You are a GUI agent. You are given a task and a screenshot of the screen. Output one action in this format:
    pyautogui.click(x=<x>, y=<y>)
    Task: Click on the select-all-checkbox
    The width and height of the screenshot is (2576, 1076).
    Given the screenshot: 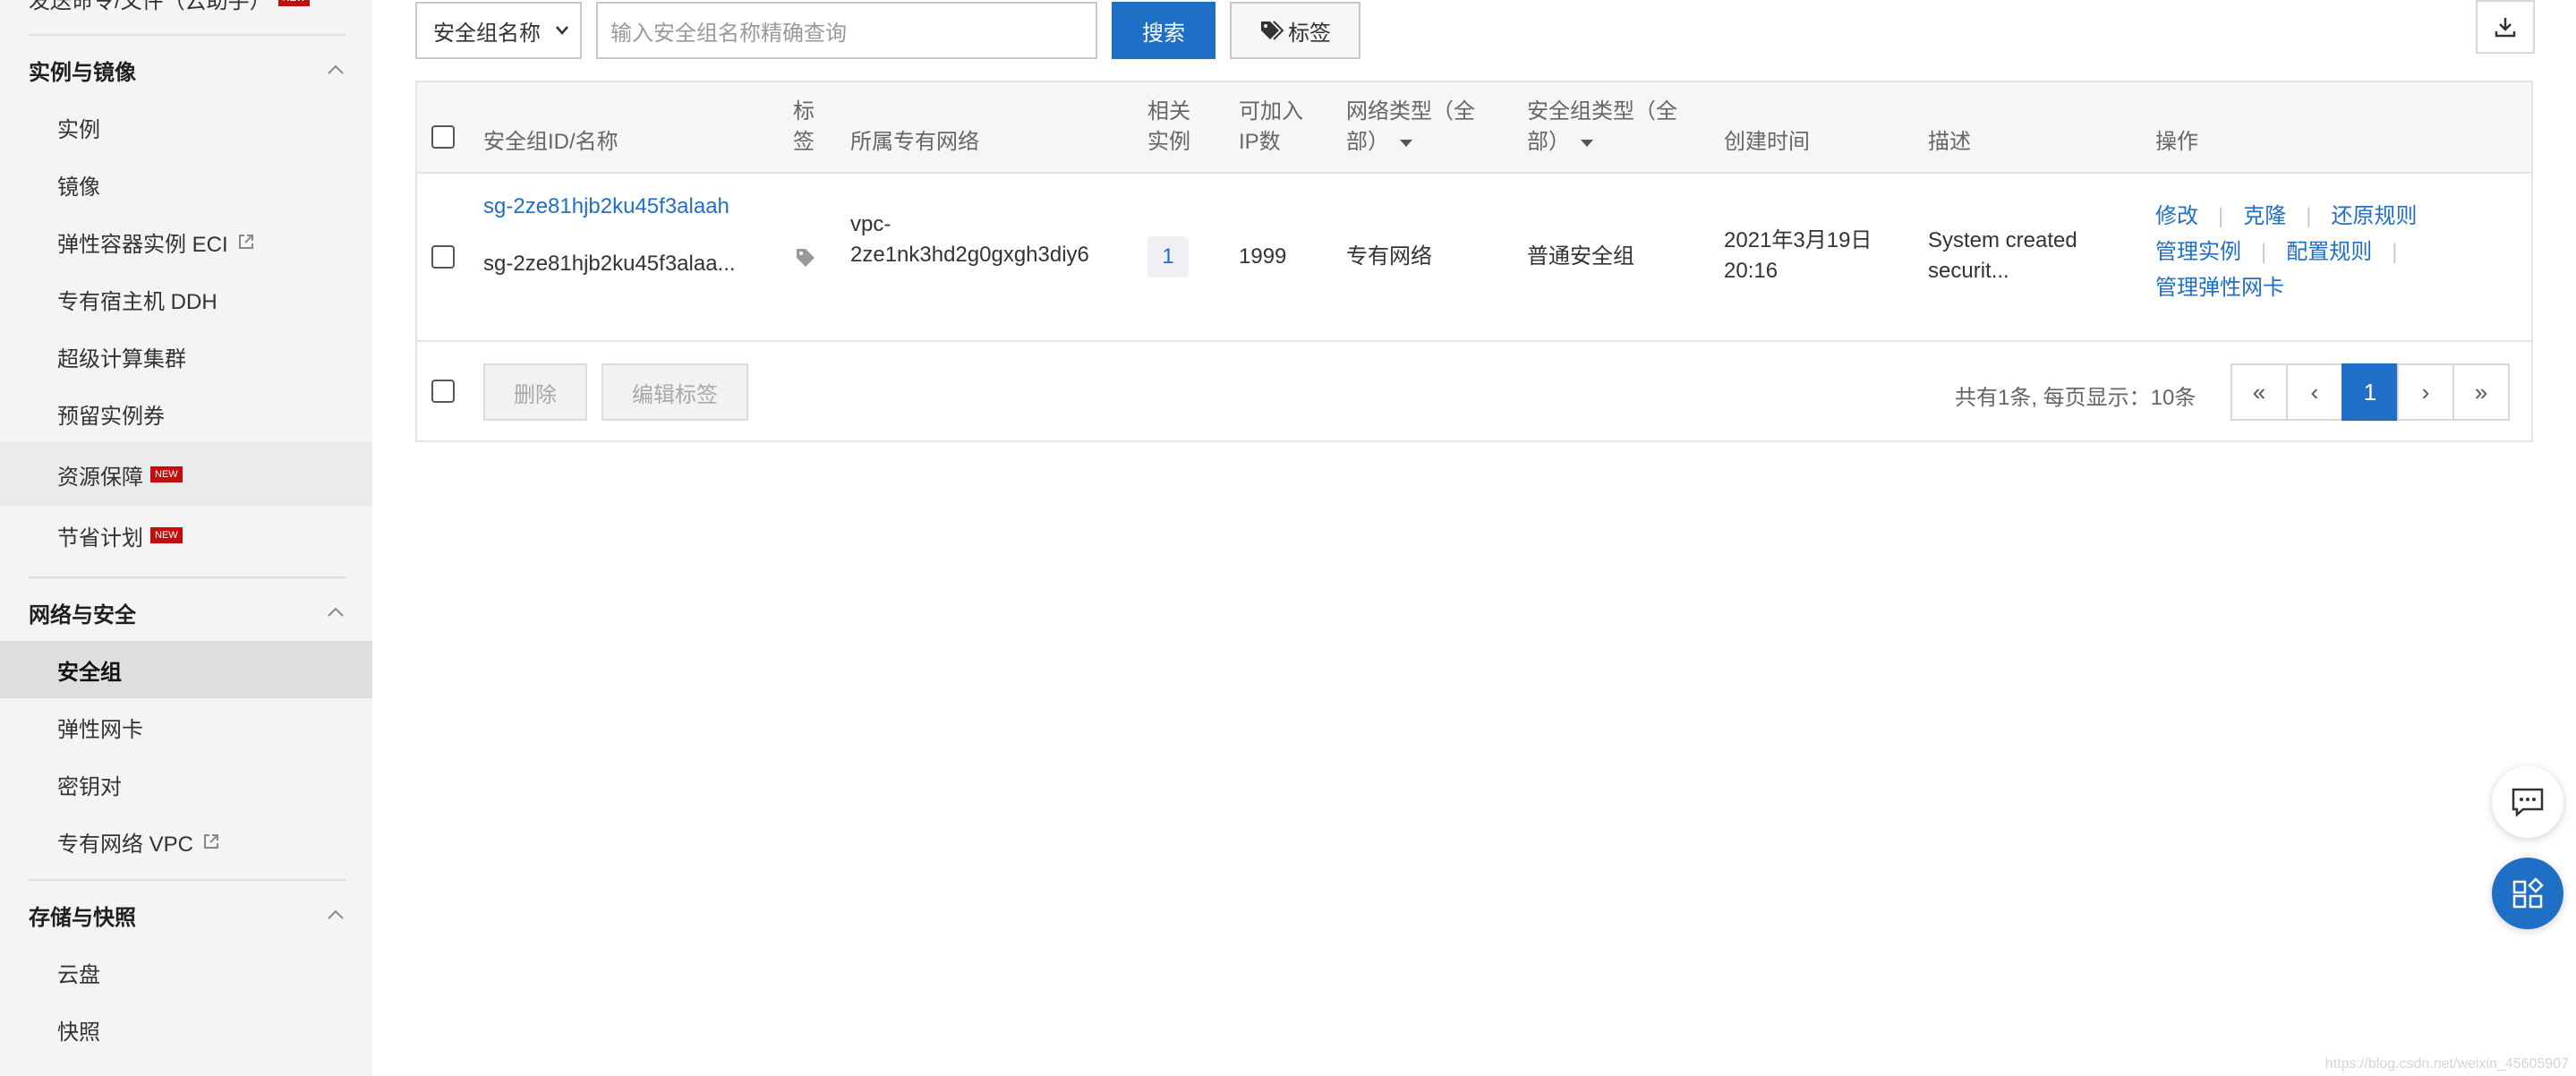 What is the action you would take?
    pyautogui.click(x=443, y=137)
    